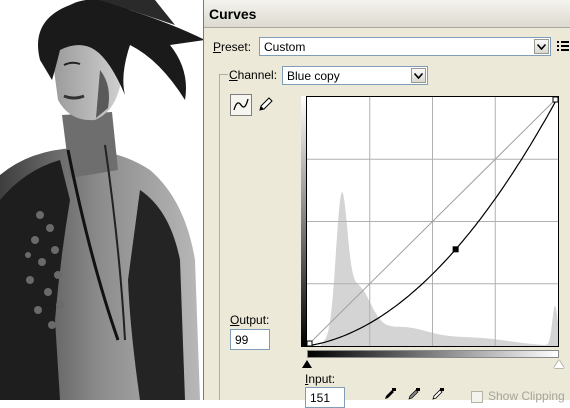 This screenshot has width=570, height=408. Describe the element at coordinates (219, 237) in the screenshot. I see `group-border-left` at that location.